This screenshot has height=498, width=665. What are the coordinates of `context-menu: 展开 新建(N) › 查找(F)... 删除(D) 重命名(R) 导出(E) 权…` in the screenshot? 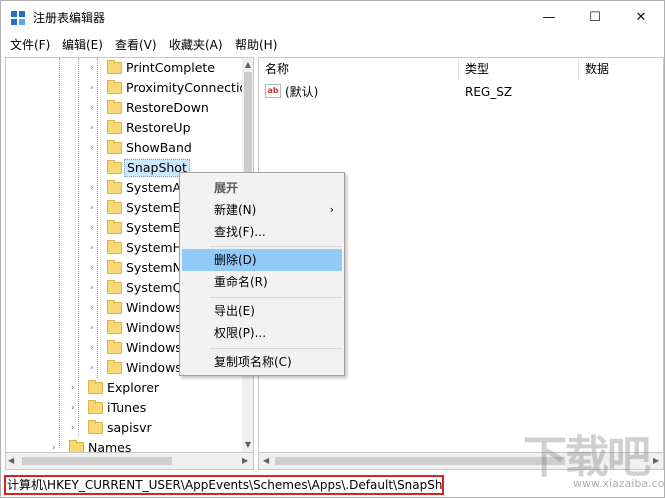 It's located at (262, 274).